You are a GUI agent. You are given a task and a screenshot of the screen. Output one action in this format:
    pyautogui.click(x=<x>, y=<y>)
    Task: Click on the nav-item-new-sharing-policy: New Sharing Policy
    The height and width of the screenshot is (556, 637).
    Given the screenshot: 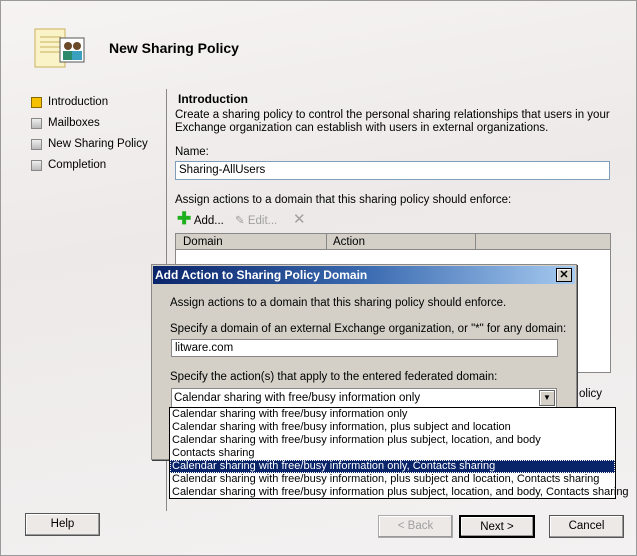 What is the action you would take?
    pyautogui.click(x=98, y=144)
    